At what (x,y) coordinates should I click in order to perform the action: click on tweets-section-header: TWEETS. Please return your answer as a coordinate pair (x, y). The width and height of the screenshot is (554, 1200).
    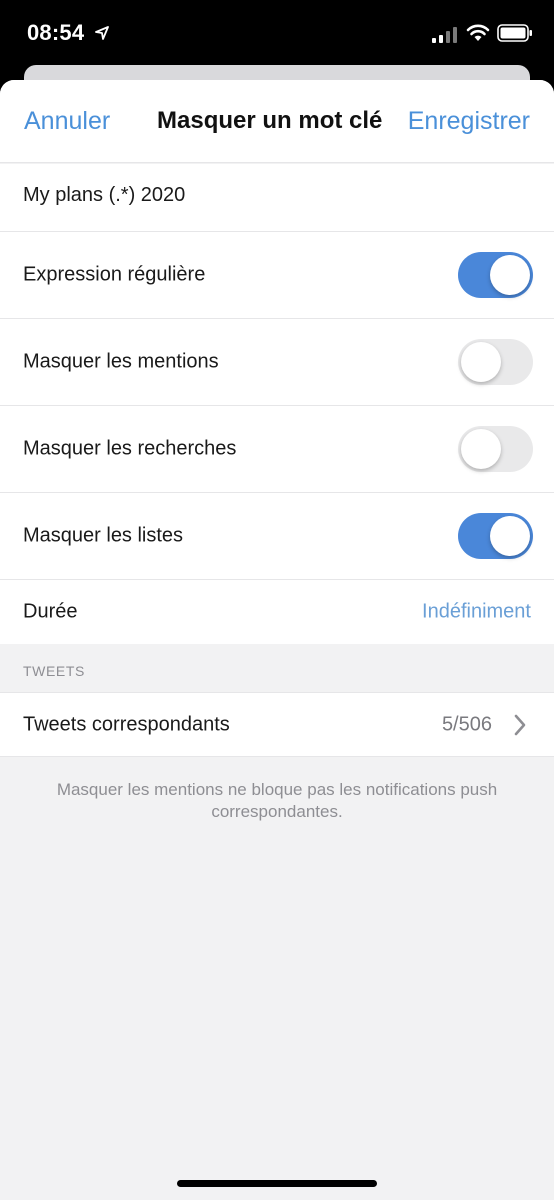
    Looking at the image, I should click on (54, 671).